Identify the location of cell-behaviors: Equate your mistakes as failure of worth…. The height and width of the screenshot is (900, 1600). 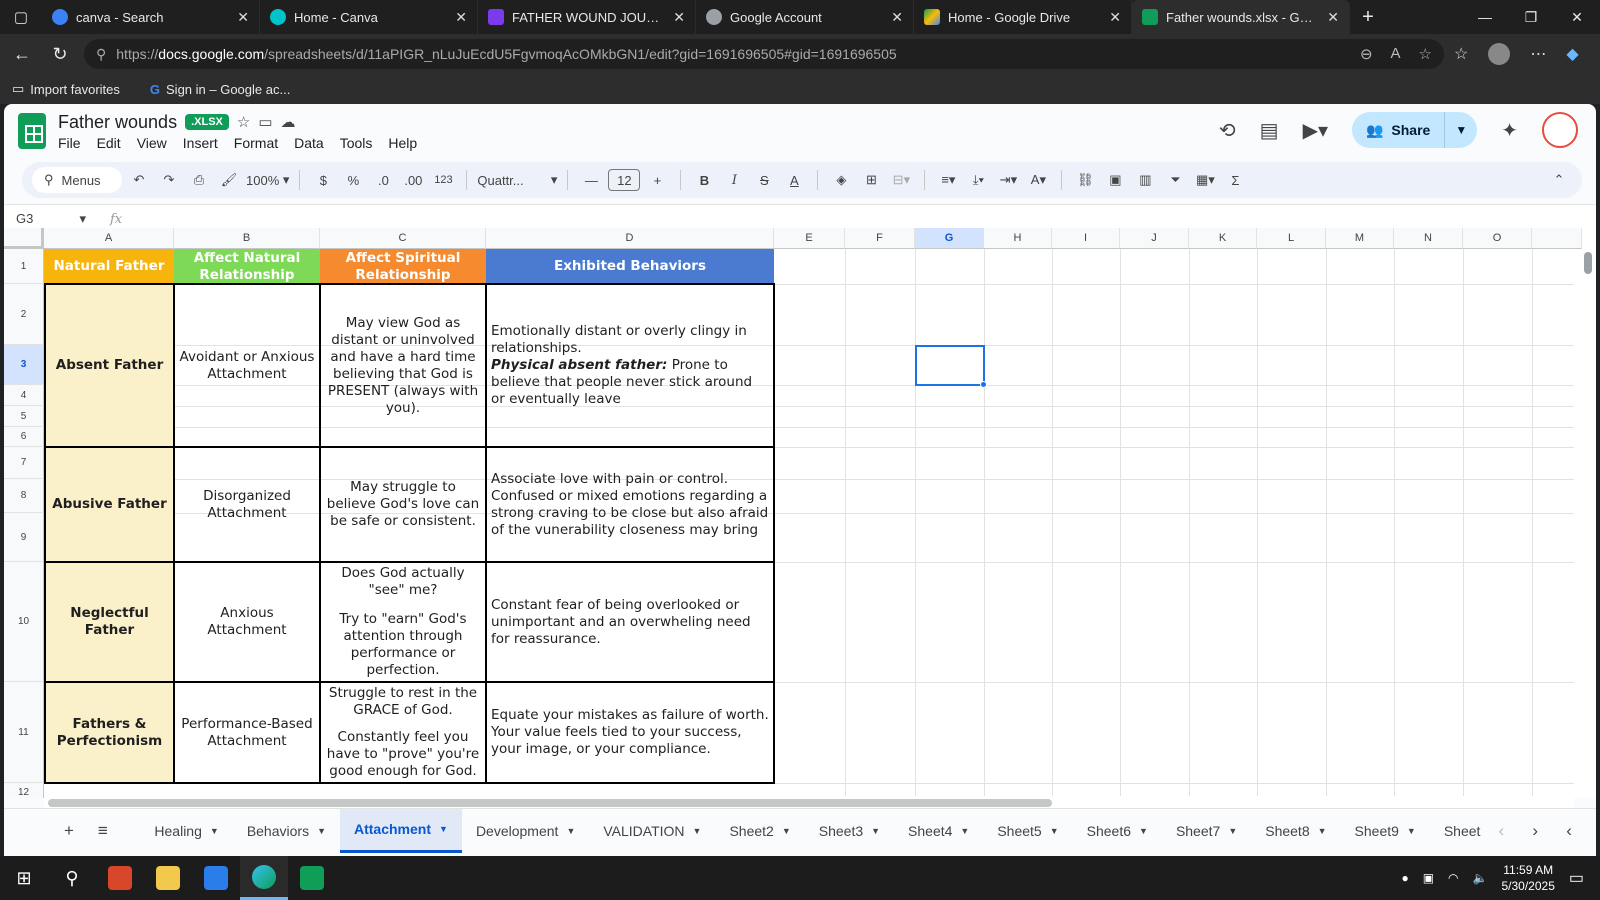
(630, 732).